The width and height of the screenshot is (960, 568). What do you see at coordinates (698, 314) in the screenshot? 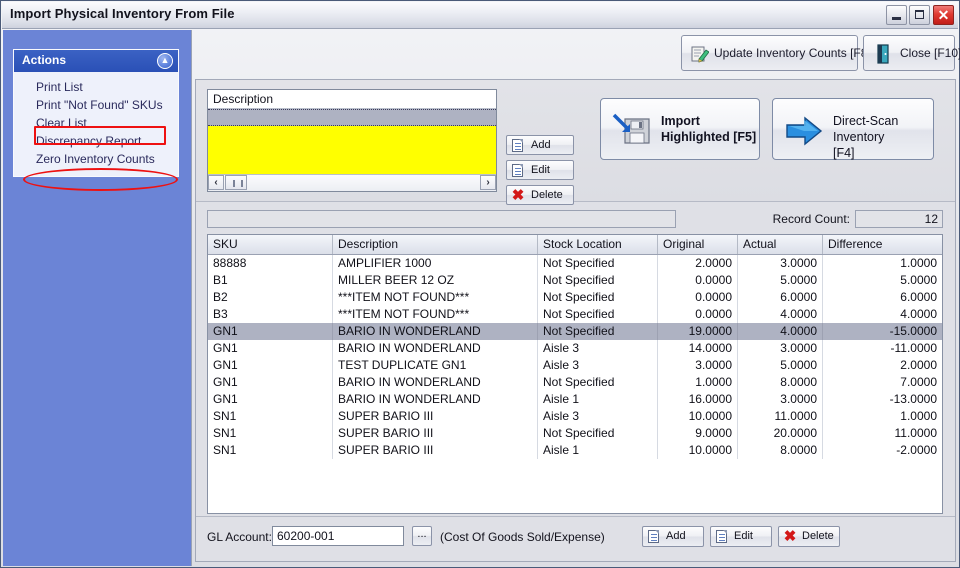
I see `cell-original: 0.0000` at bounding box center [698, 314].